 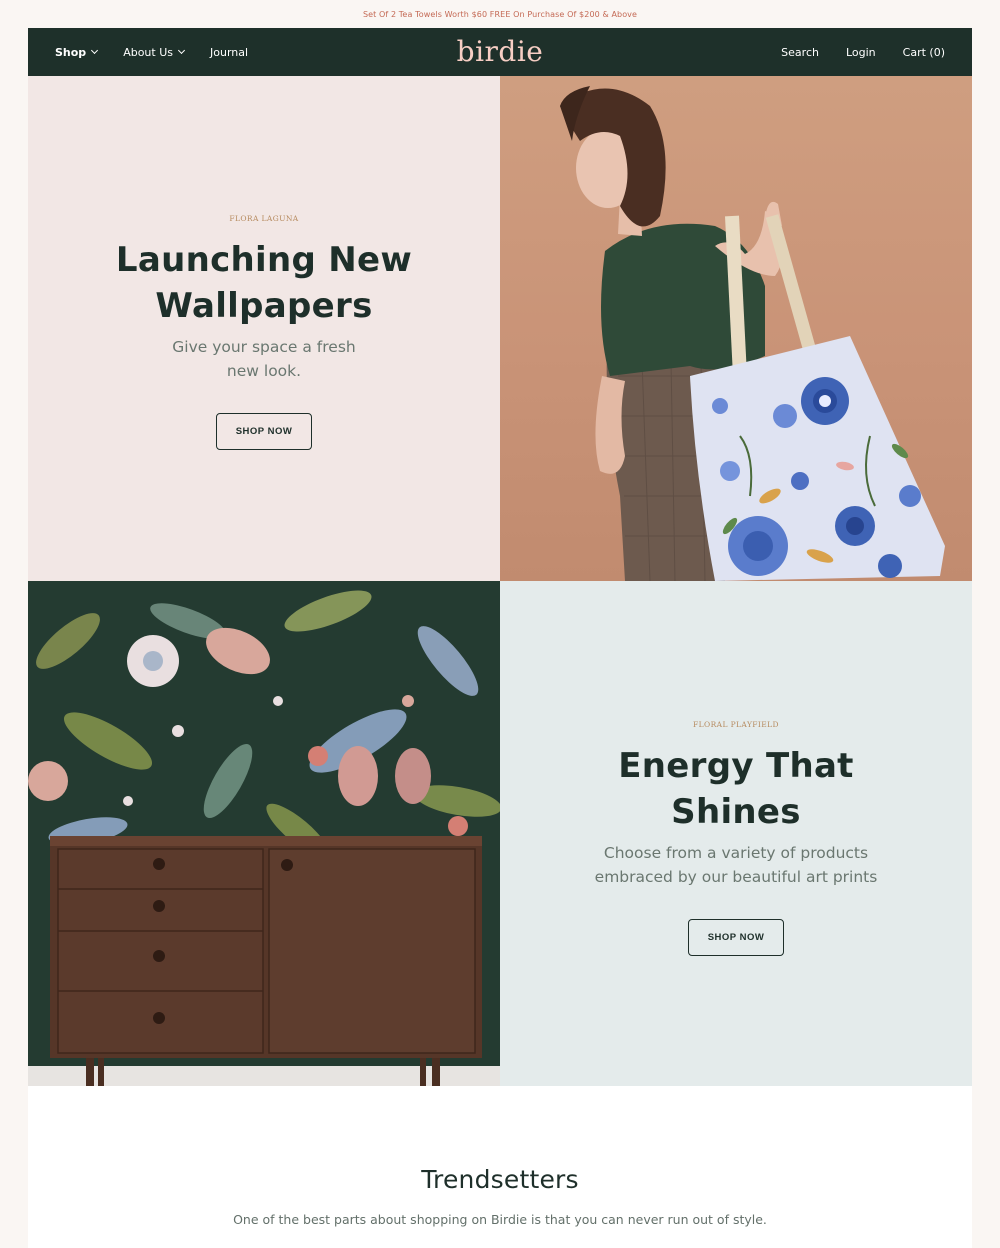 I want to click on search-link: Search, so click(x=800, y=52).